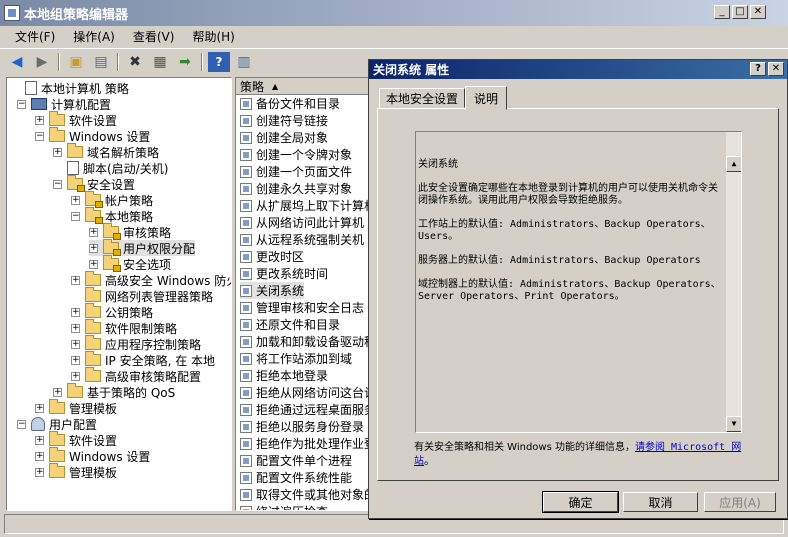  What do you see at coordinates (304, 494) in the screenshot?
I see `policy-list-item: 取得文件或其他对象的` at bounding box center [304, 494].